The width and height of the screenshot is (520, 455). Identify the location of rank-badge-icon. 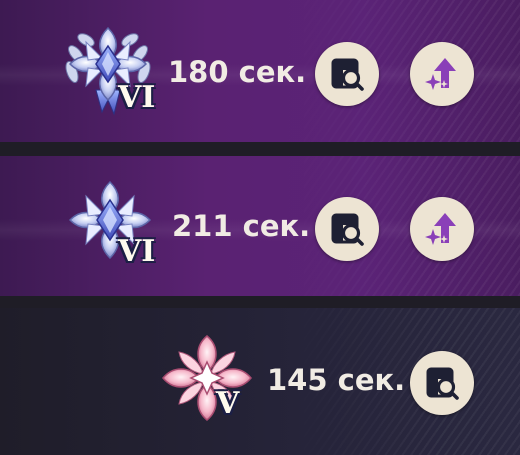
(207, 380).